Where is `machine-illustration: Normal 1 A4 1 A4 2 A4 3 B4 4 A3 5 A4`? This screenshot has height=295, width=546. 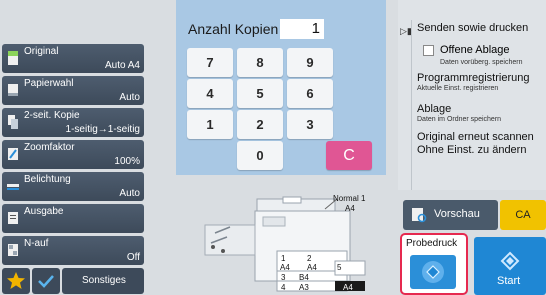 machine-illustration: Normal 1 A4 1 A4 2 A4 3 B4 4 A3 5 A4 is located at coordinates (292, 240).